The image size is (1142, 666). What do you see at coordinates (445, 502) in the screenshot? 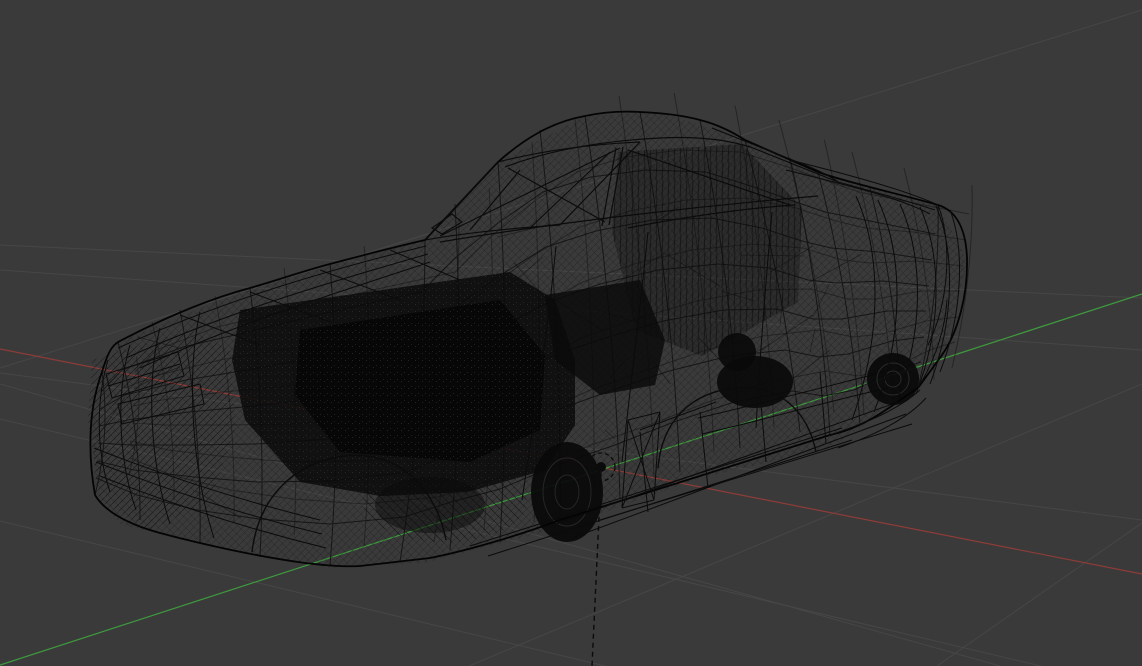
I see `front-suspension-cluster` at bounding box center [445, 502].